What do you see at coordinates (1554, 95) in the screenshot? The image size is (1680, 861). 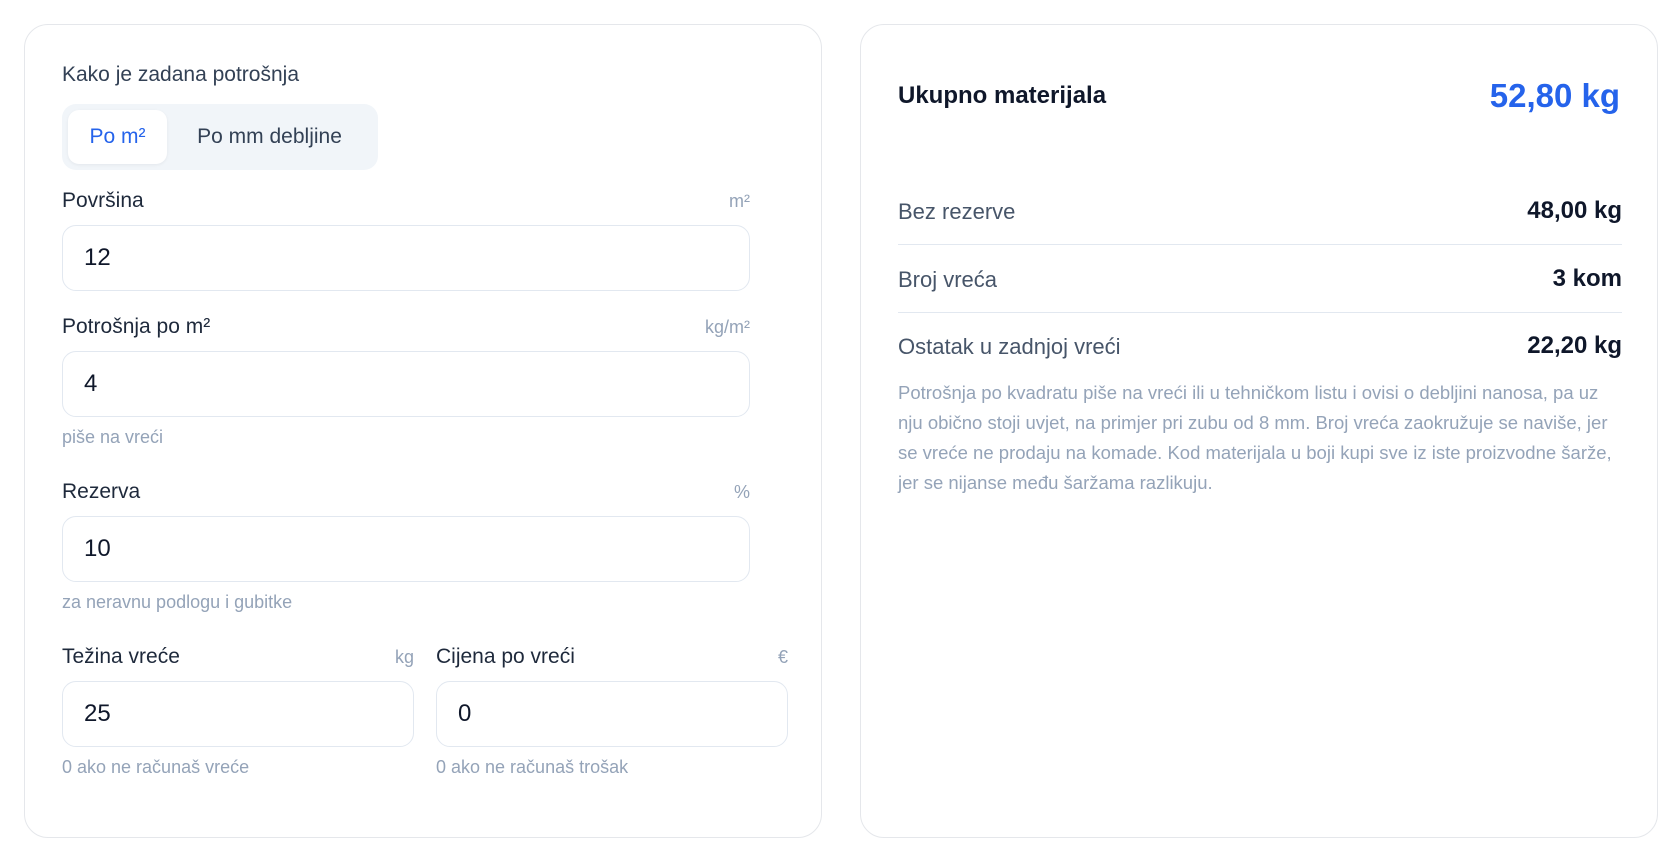 I see `total-material-value: 52,80 kg` at bounding box center [1554, 95].